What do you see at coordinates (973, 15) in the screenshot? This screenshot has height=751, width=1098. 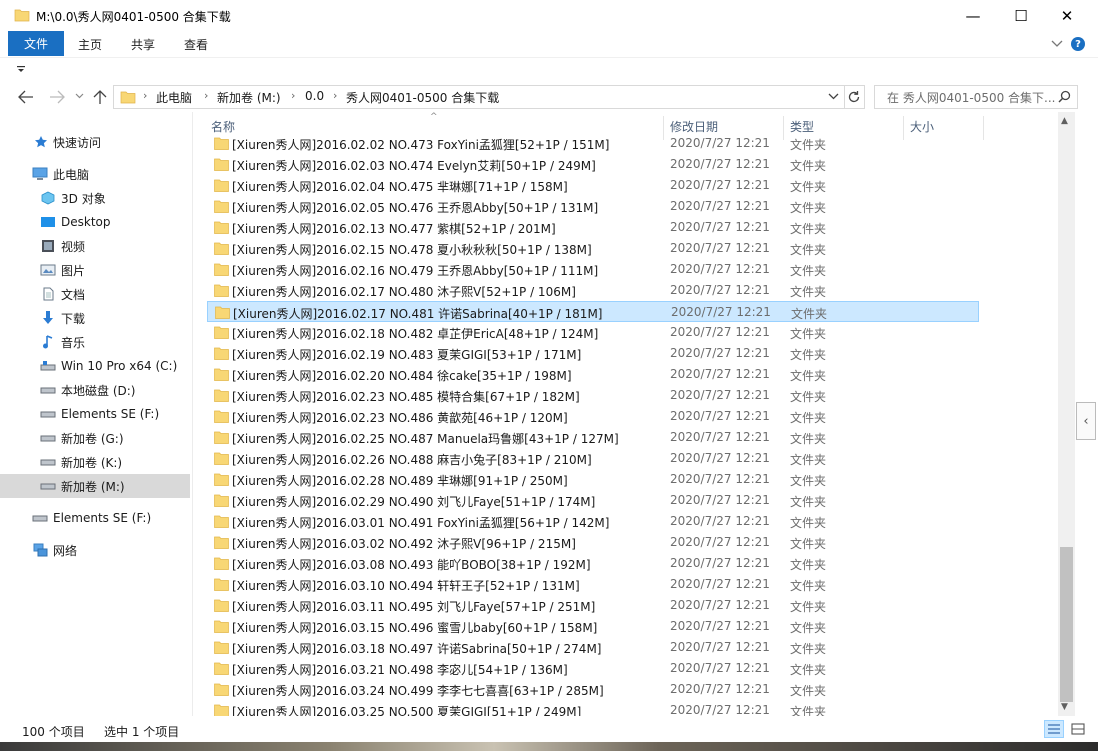 I see `minimize-button: —` at bounding box center [973, 15].